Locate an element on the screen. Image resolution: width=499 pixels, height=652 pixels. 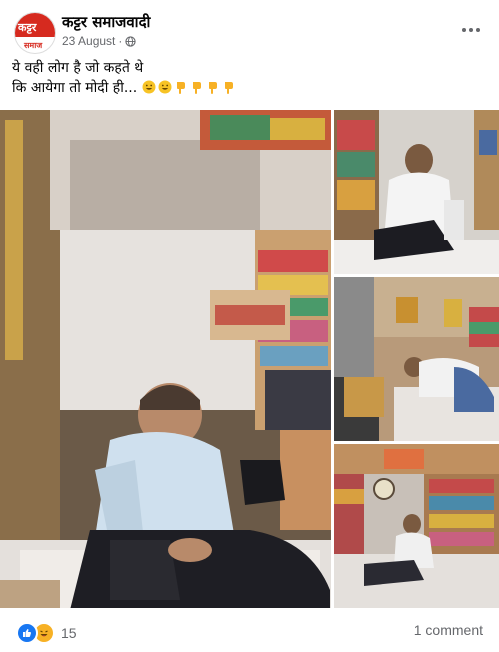
reaction-count: 15 is located at coordinates (69, 633).